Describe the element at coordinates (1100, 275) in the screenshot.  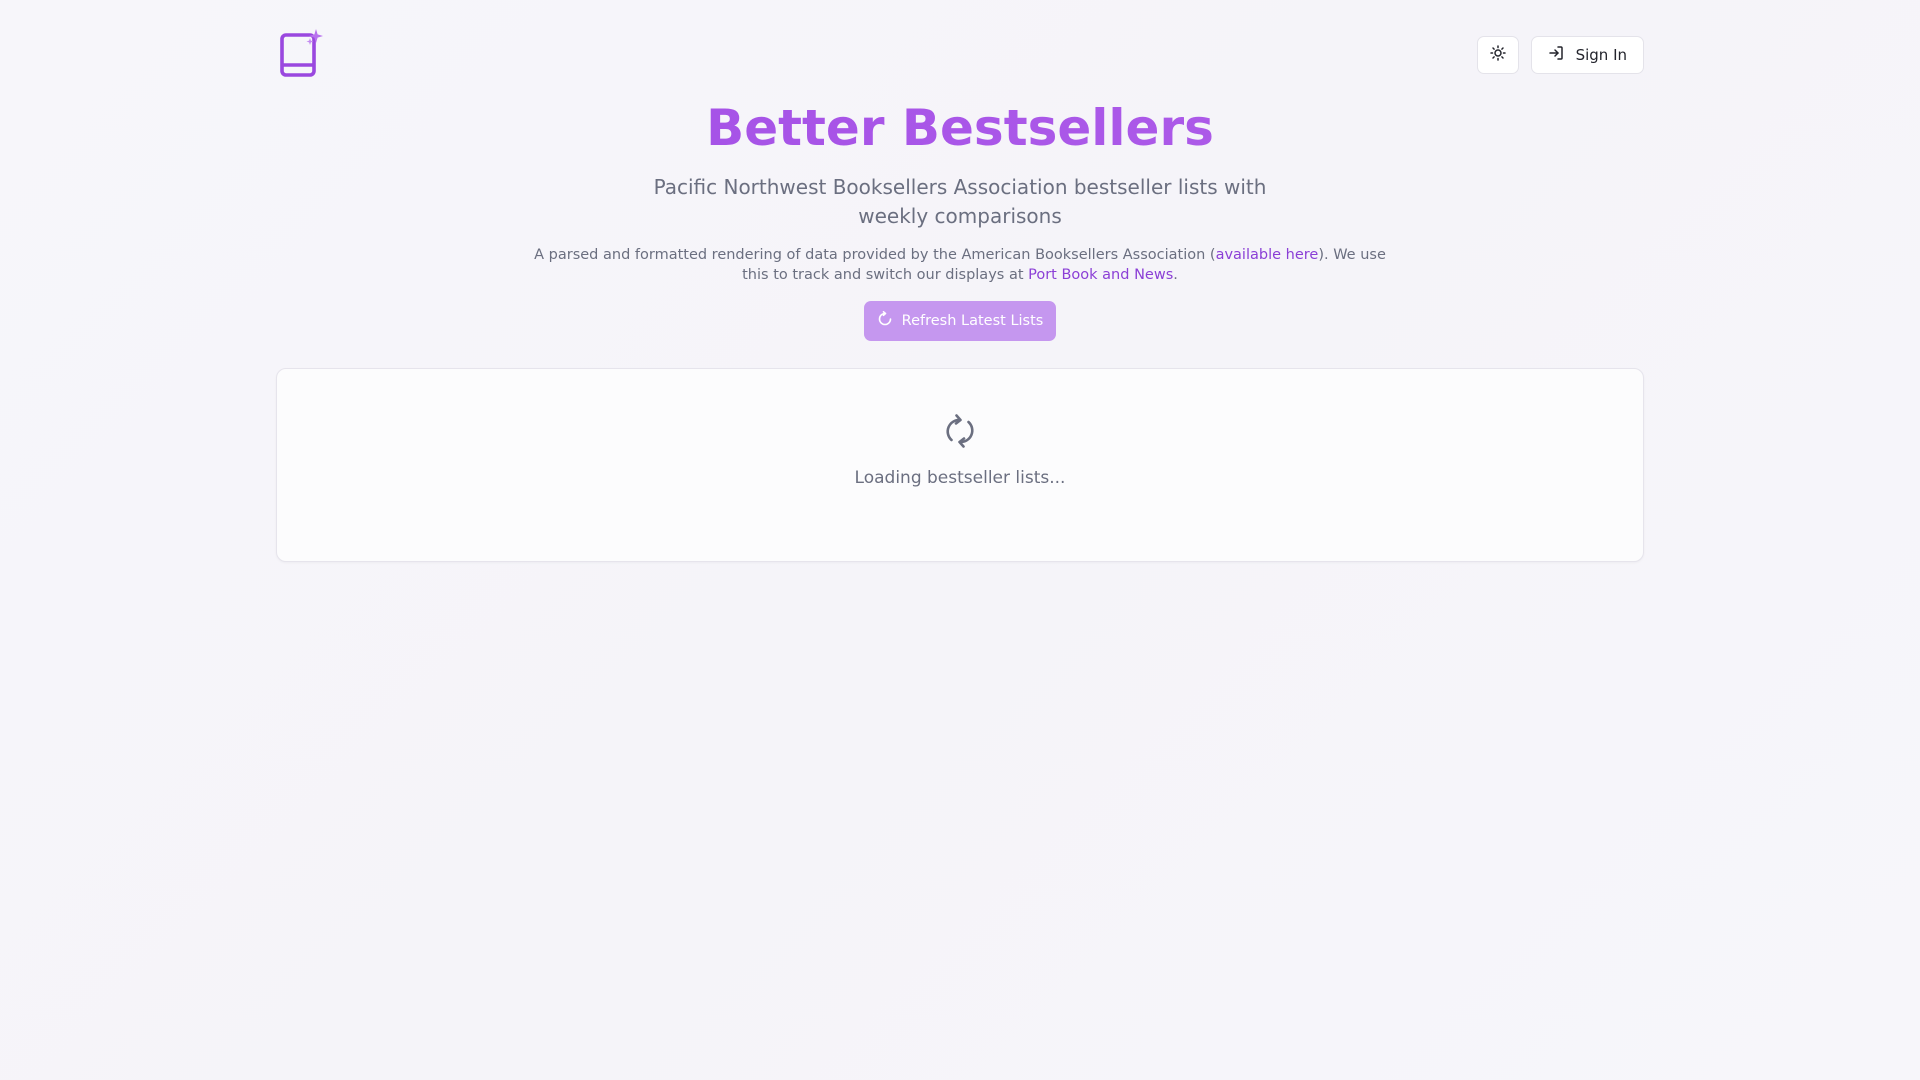
I see `port-book-and-news-link: Port Book and News` at that location.